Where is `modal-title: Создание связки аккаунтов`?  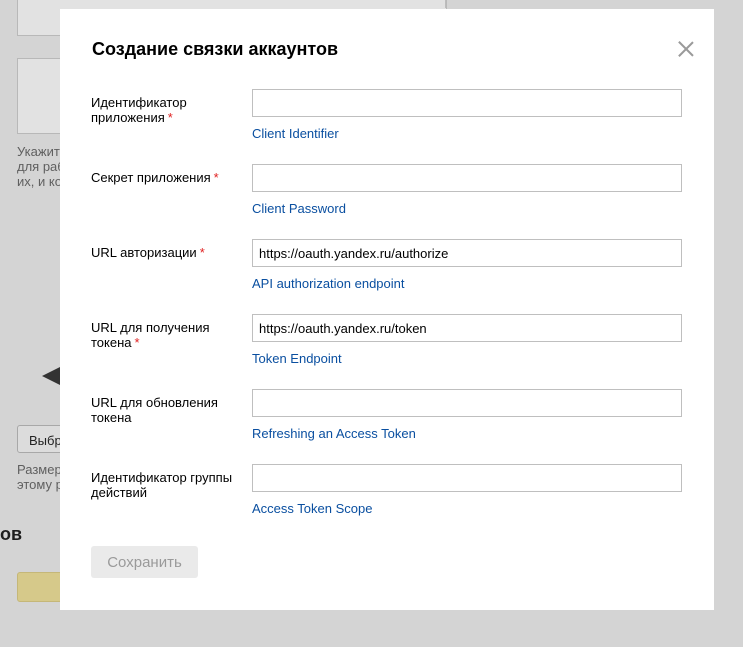 modal-title: Создание связки аккаунтов is located at coordinates (215, 49).